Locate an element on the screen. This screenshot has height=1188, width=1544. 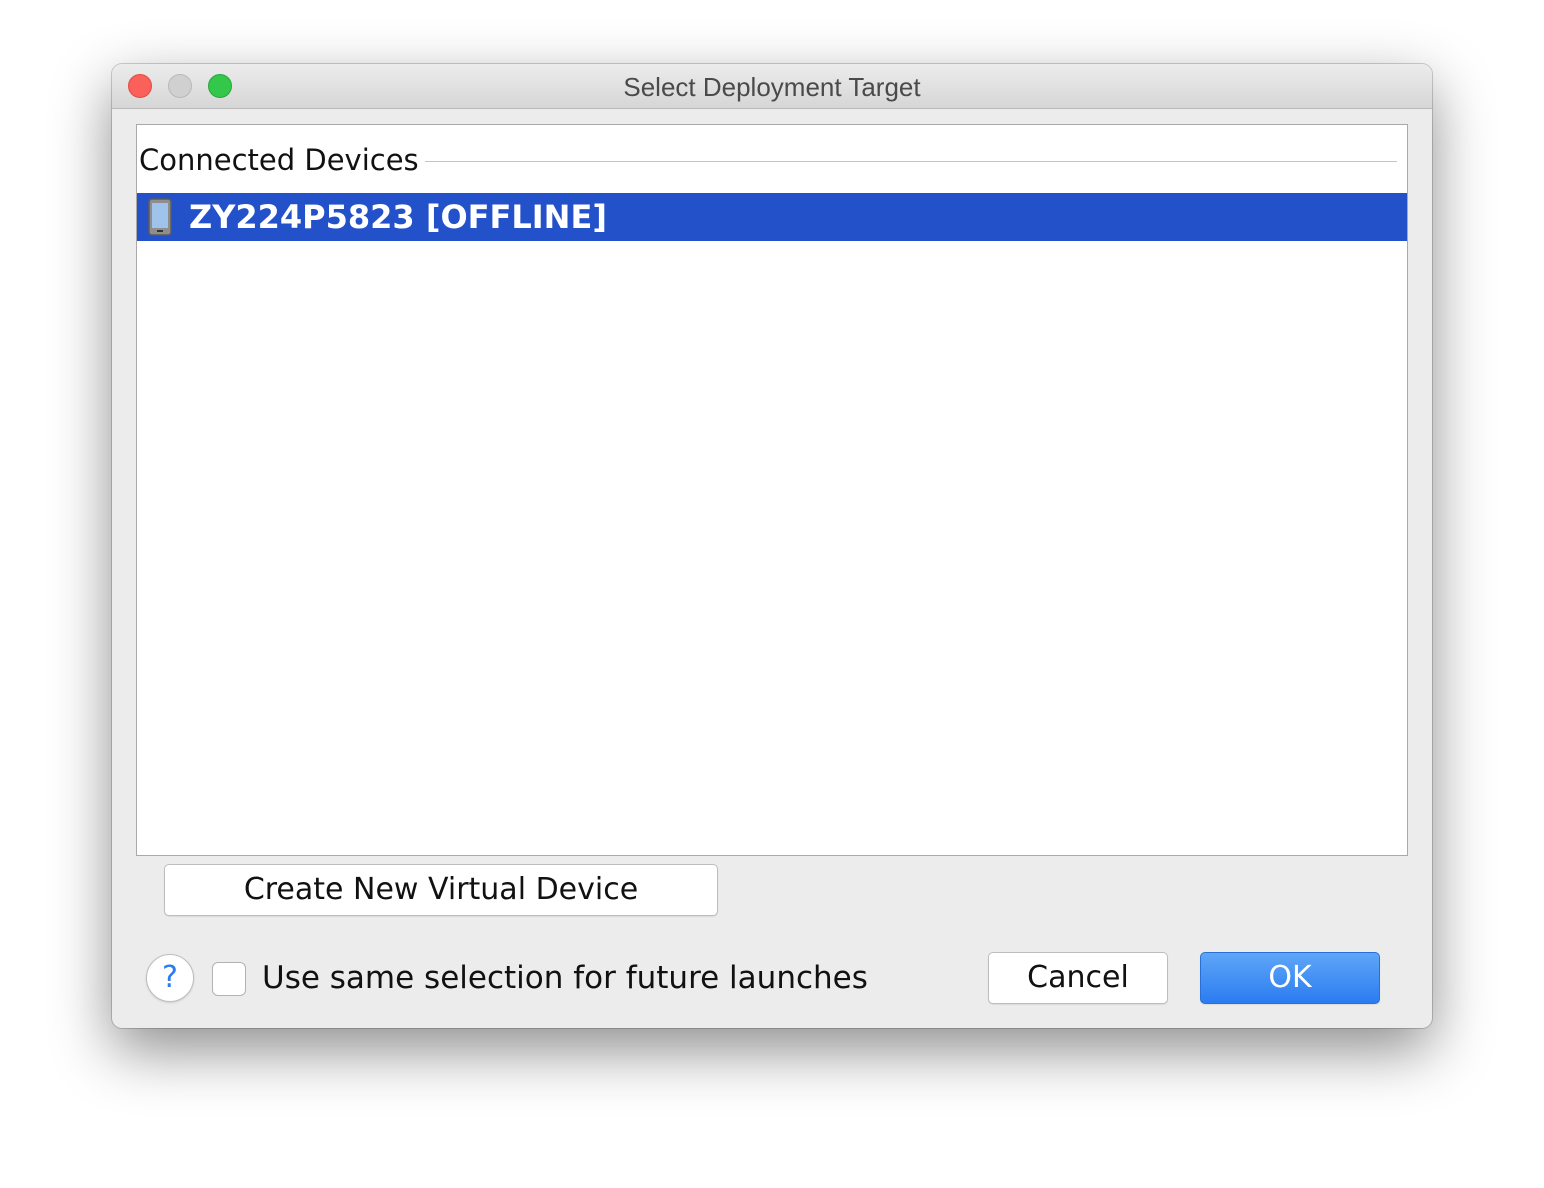
create-virtual-device-button: Create New Virtual Device is located at coordinates (441, 890).